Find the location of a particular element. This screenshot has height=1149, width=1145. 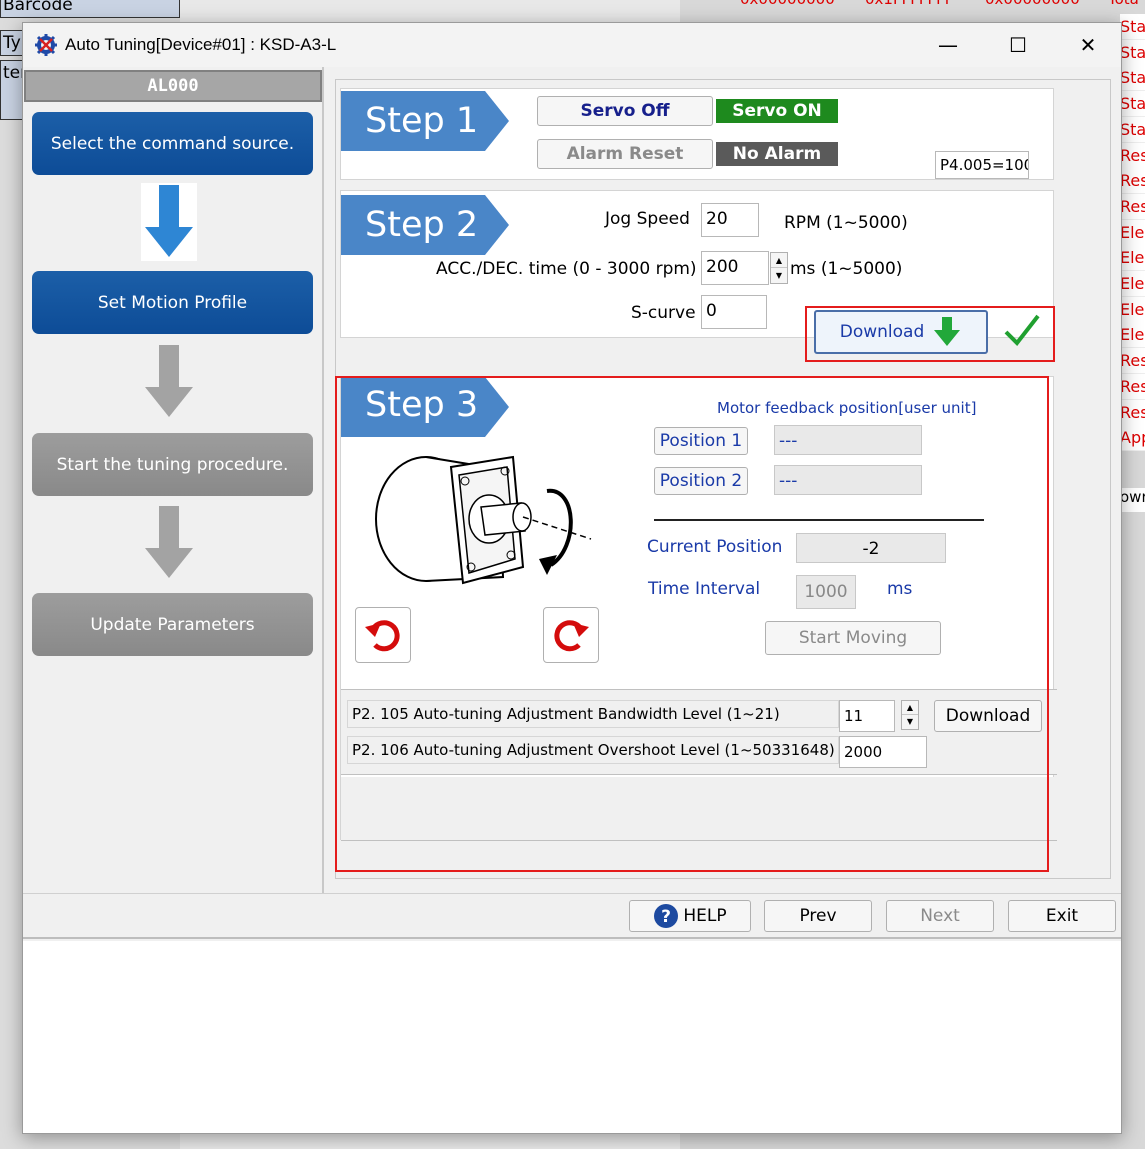

help-icon: ? is located at coordinates (666, 916).